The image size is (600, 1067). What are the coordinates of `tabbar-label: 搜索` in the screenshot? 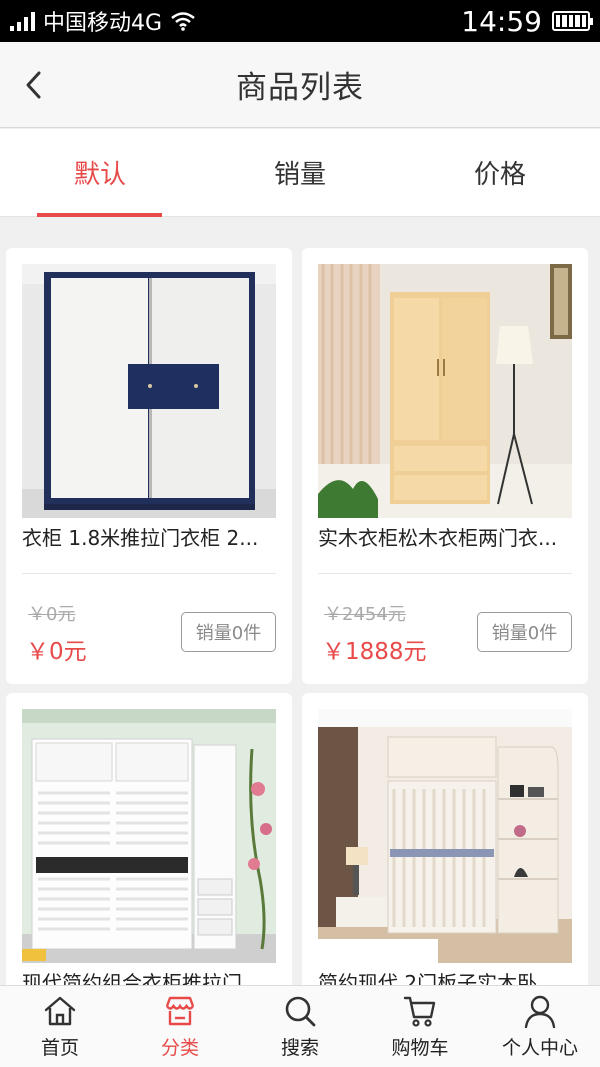 It's located at (299, 1048).